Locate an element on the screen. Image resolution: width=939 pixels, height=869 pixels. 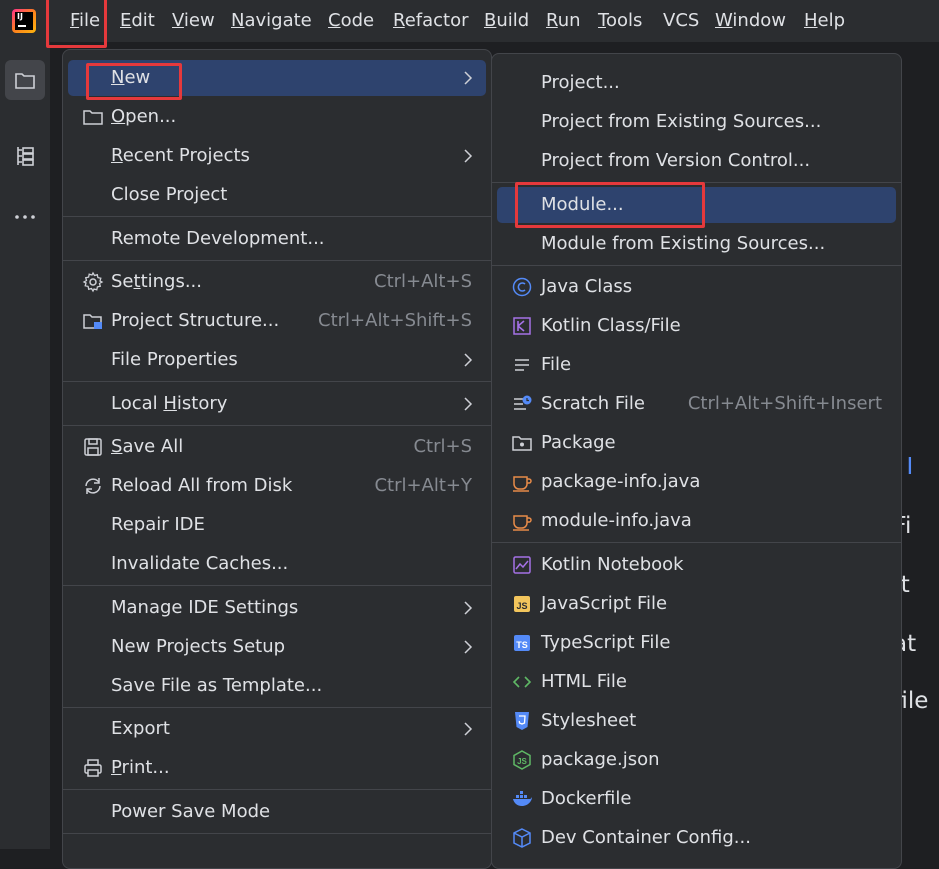
more-tools-button is located at coordinates (25, 217).